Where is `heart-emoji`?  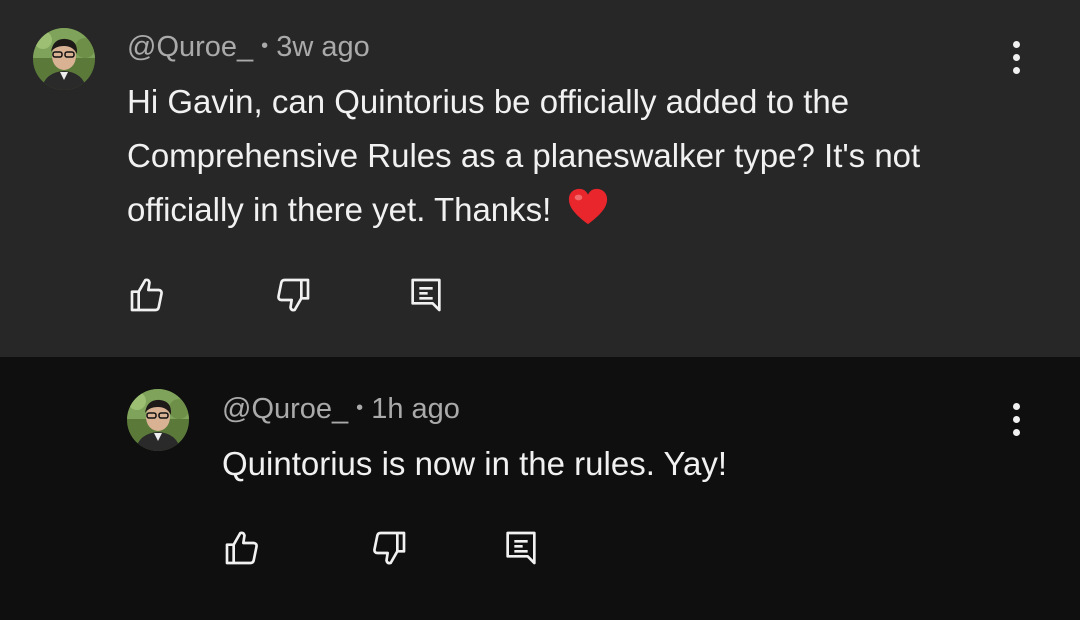 heart-emoji is located at coordinates (587, 206).